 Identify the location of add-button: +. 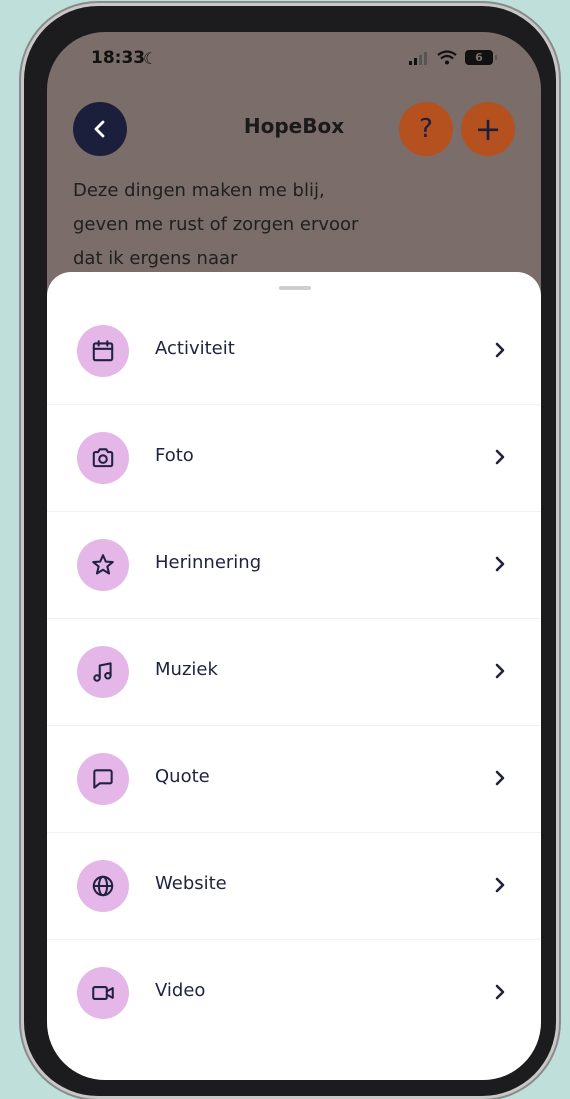
(488, 129).